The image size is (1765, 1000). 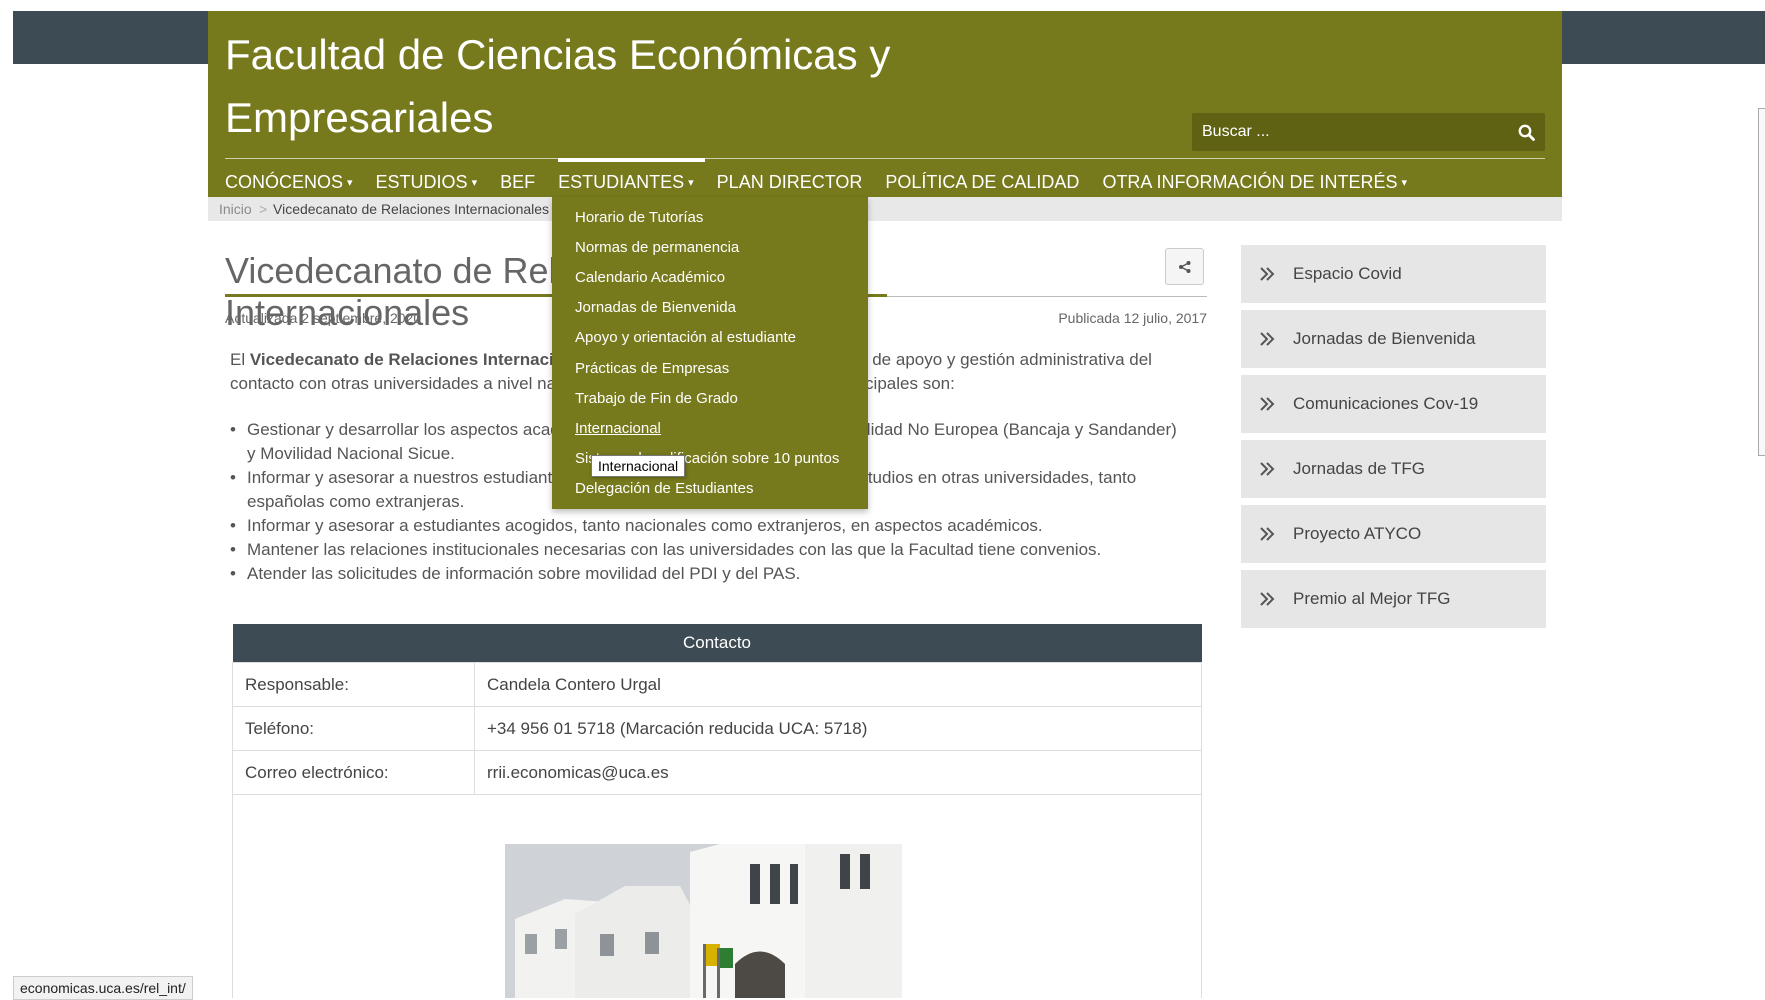 I want to click on menu-item-apoyo-orientacion: Apoyo y orientación al estudiante, so click(x=685, y=337).